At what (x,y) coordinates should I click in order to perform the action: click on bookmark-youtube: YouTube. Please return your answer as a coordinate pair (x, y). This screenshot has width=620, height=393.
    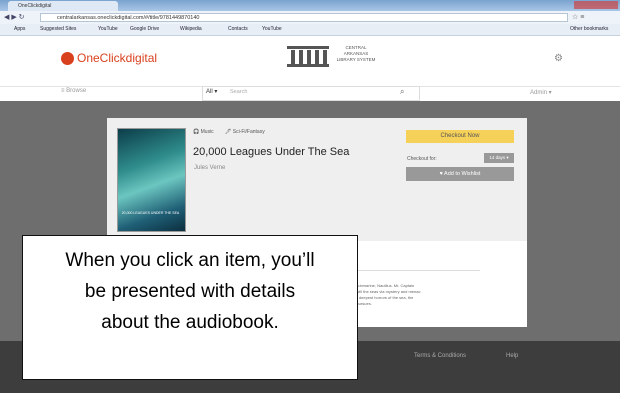
    Looking at the image, I should click on (108, 29).